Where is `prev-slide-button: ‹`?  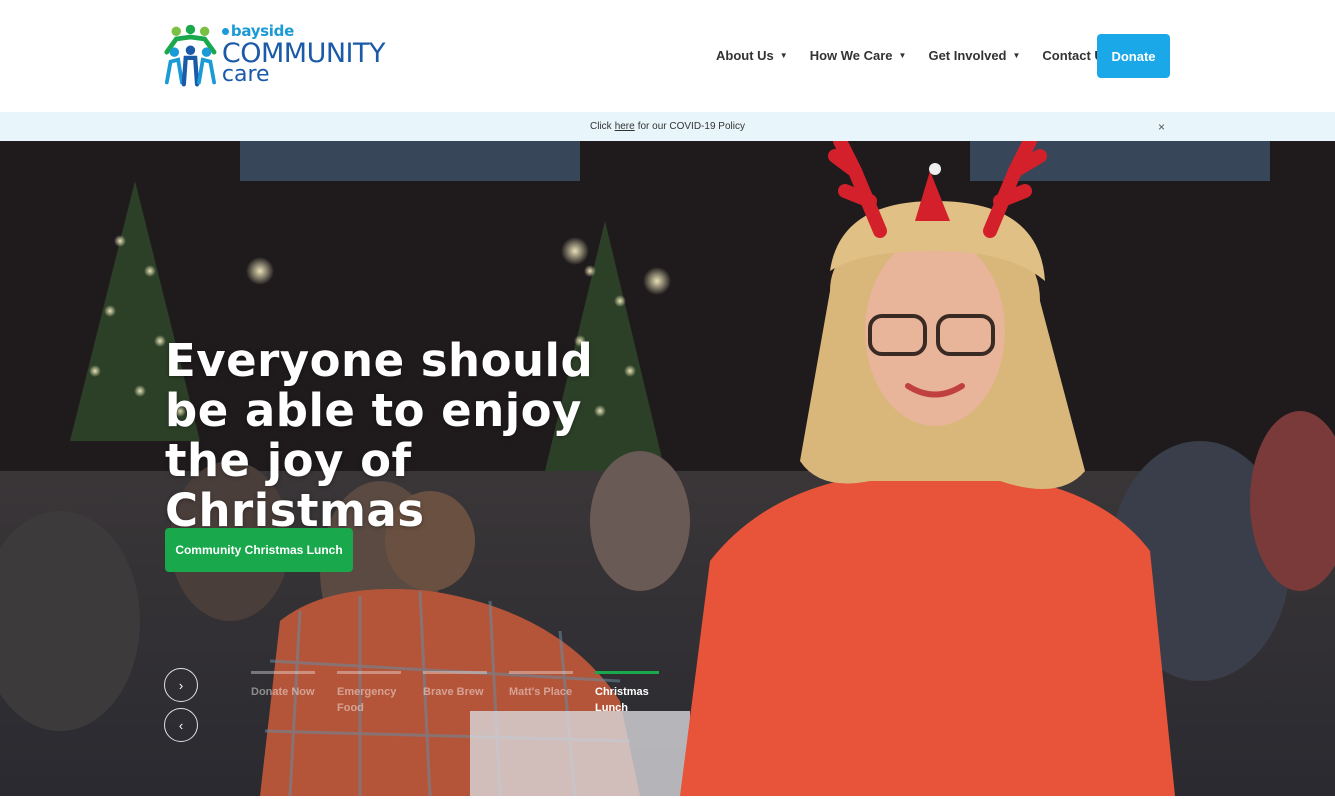 prev-slide-button: ‹ is located at coordinates (181, 725).